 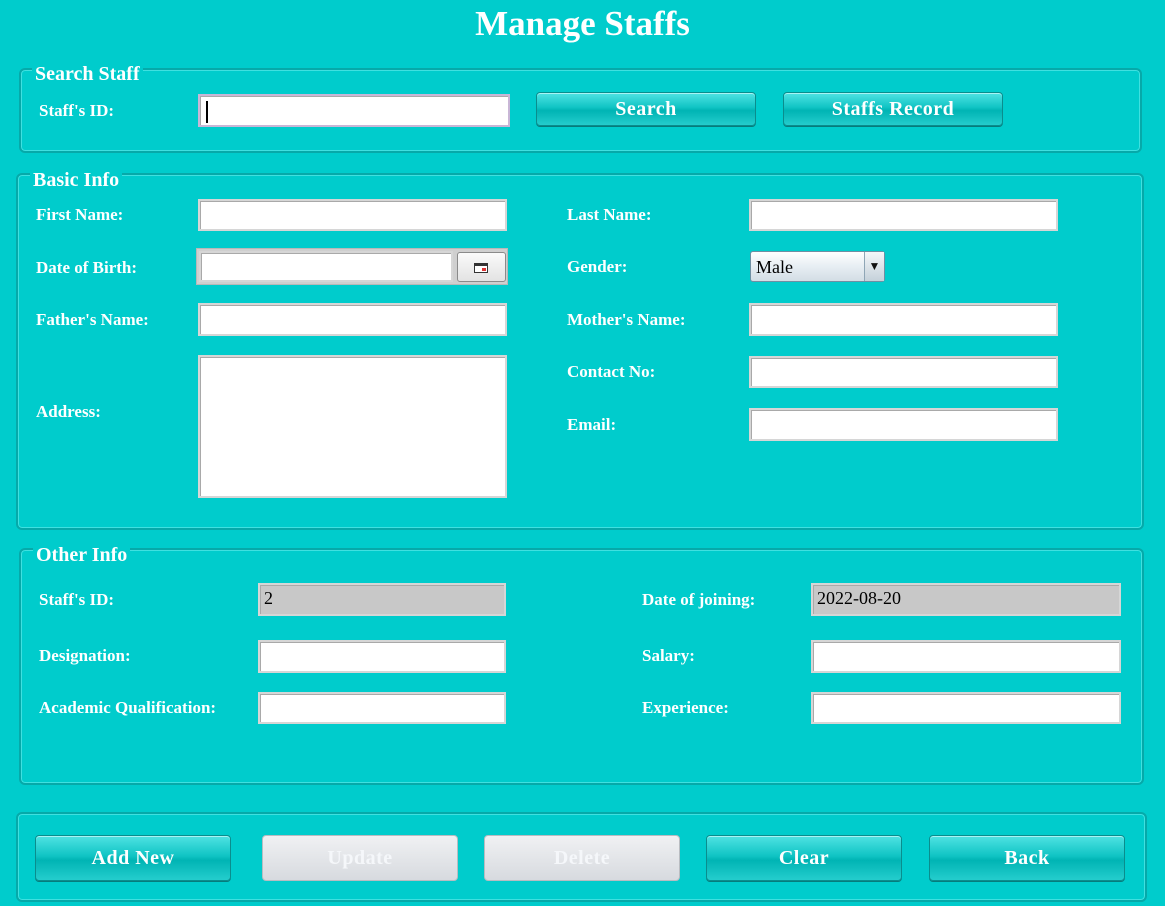 I want to click on date-of-joining-label: Date of joining:, so click(x=699, y=599).